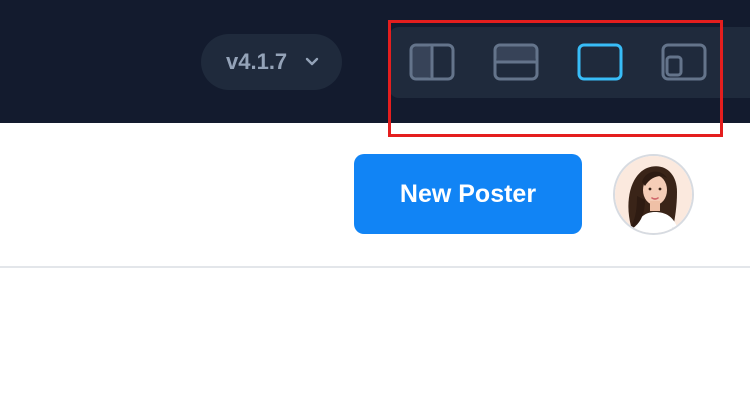 The height and width of the screenshot is (414, 750). I want to click on version-label: v4.1.7, so click(257, 61).